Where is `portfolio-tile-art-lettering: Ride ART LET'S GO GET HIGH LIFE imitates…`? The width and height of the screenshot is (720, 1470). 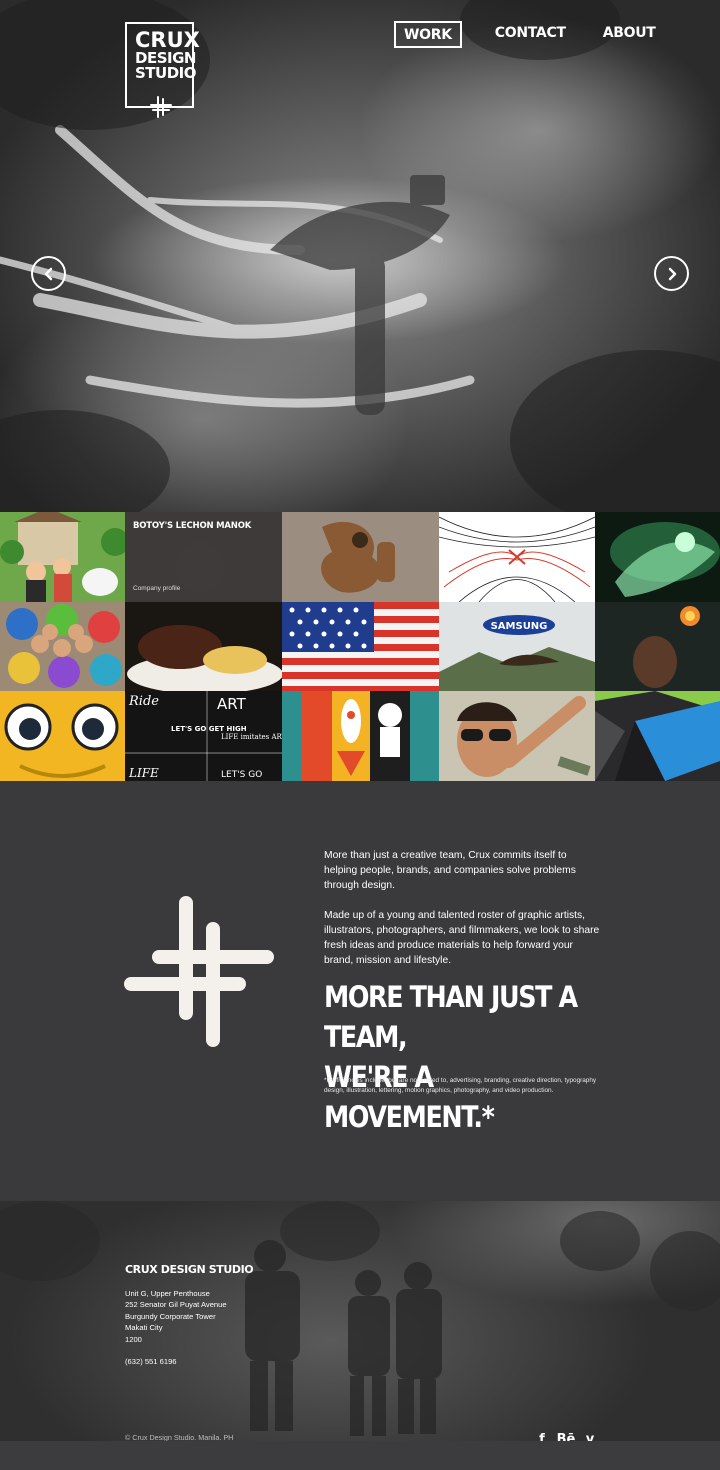 portfolio-tile-art-lettering: Ride ART LET'S GO GET HIGH LIFE imitates… is located at coordinates (203, 736).